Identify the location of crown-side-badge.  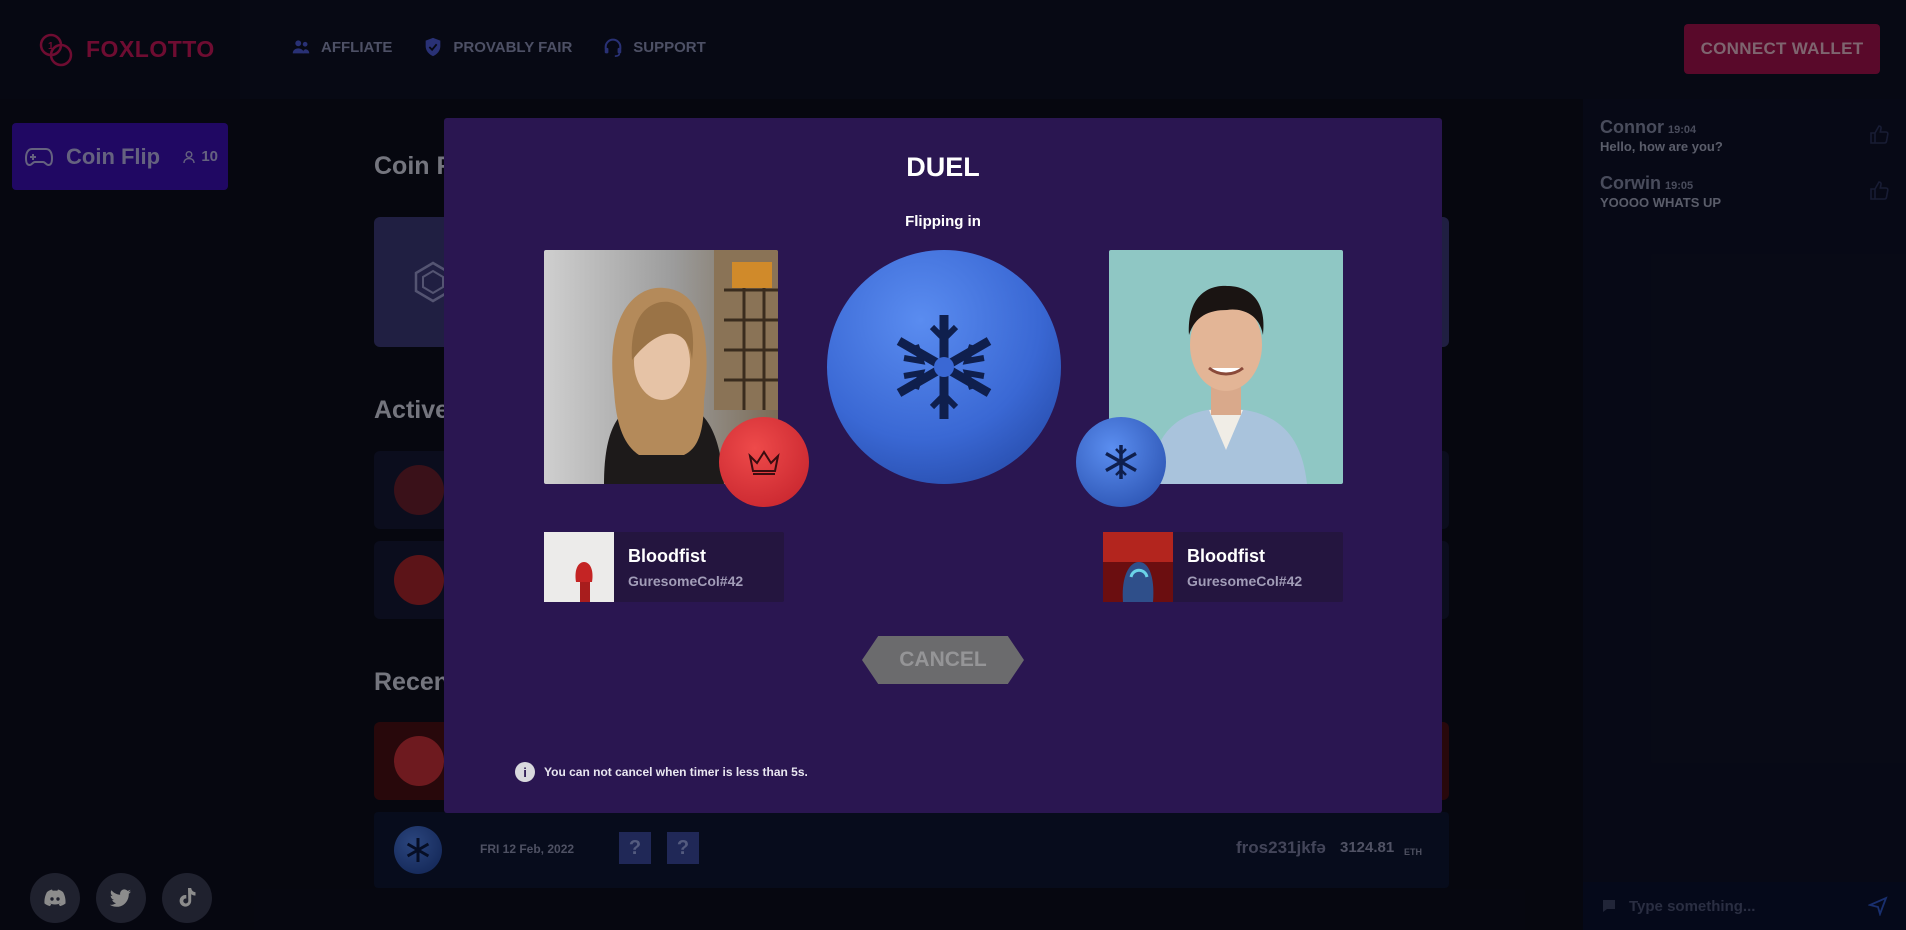
(764, 462).